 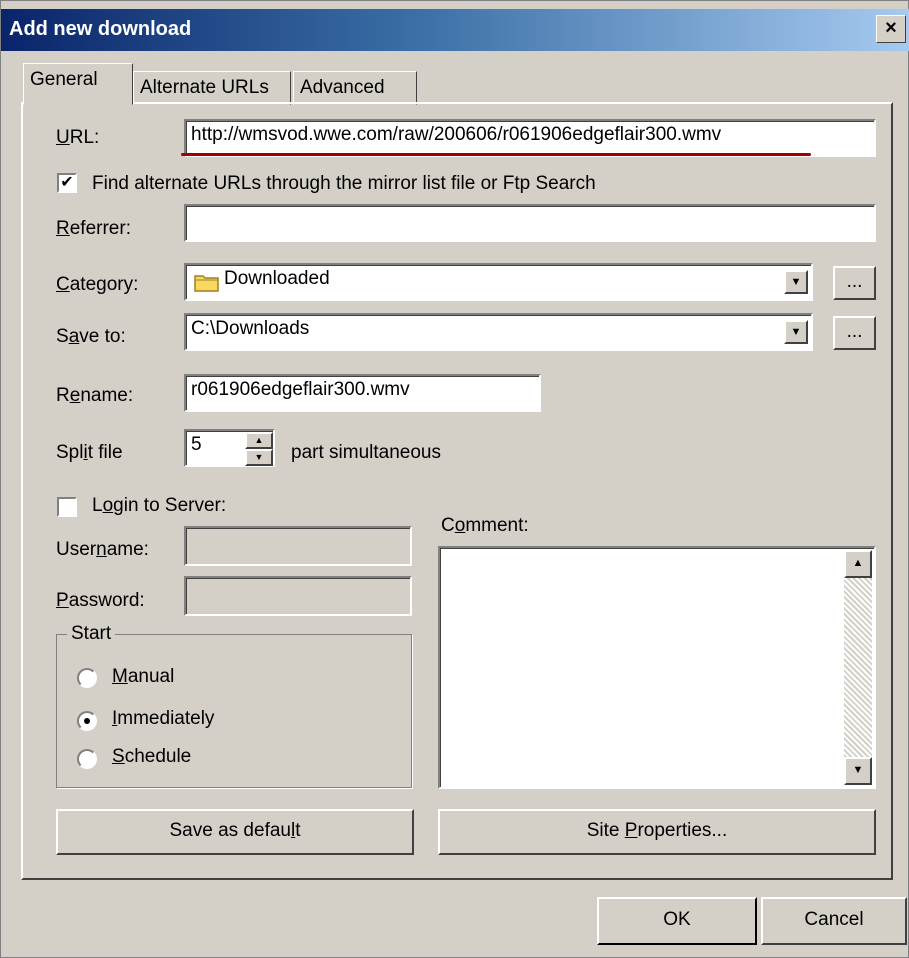 I want to click on radio-manual, so click(x=87, y=678).